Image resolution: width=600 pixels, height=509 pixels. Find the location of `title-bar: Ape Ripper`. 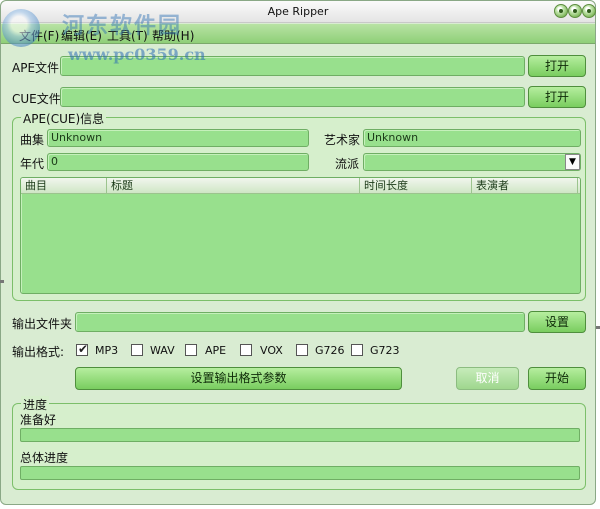

title-bar: Ape Ripper is located at coordinates (298, 12).